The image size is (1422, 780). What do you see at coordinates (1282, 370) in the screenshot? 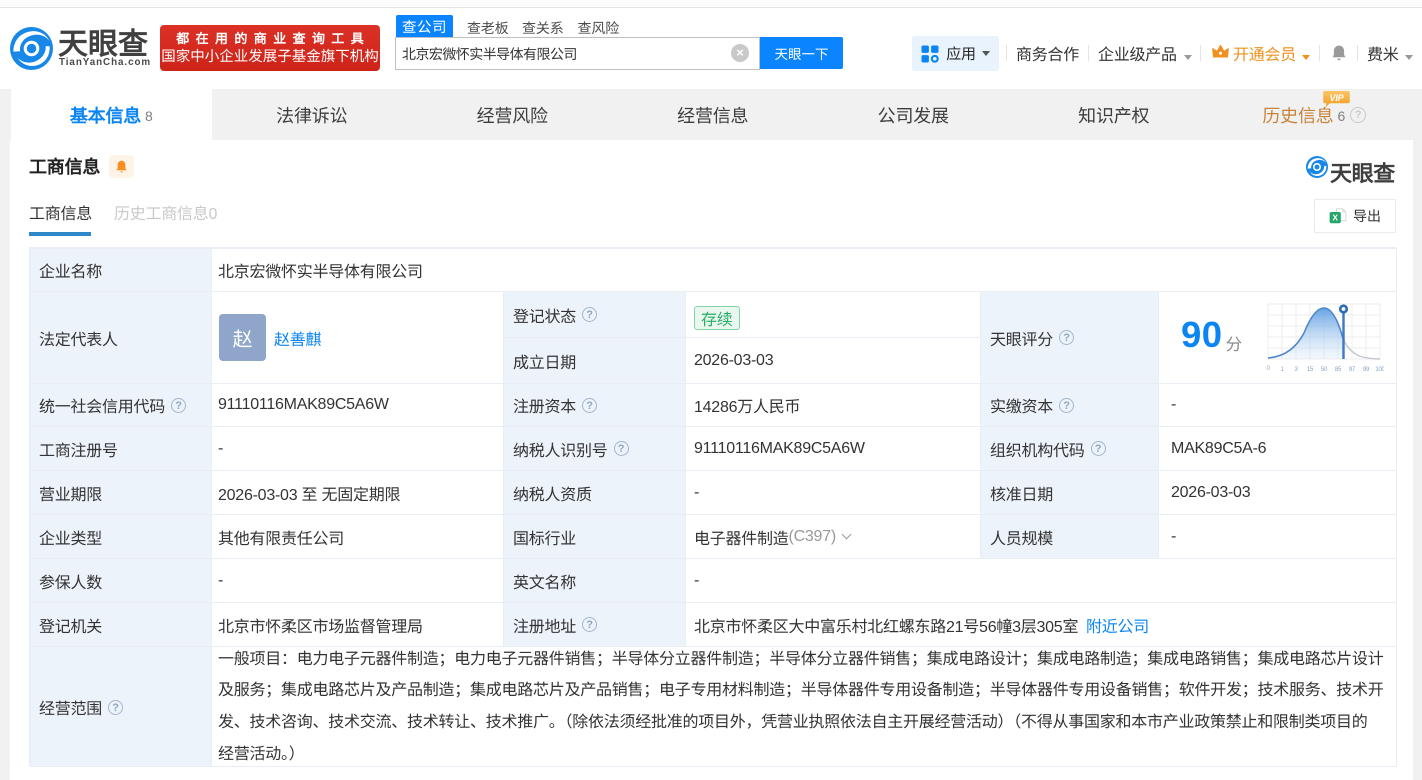
I see `svg-text: 1` at bounding box center [1282, 370].